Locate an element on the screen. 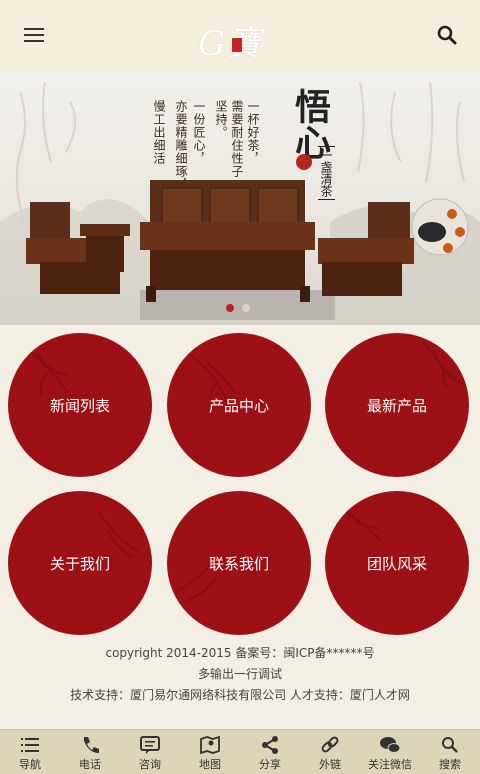 This screenshot has height=774, width=480. grid-item-news: 新闻列表 is located at coordinates (80, 405).